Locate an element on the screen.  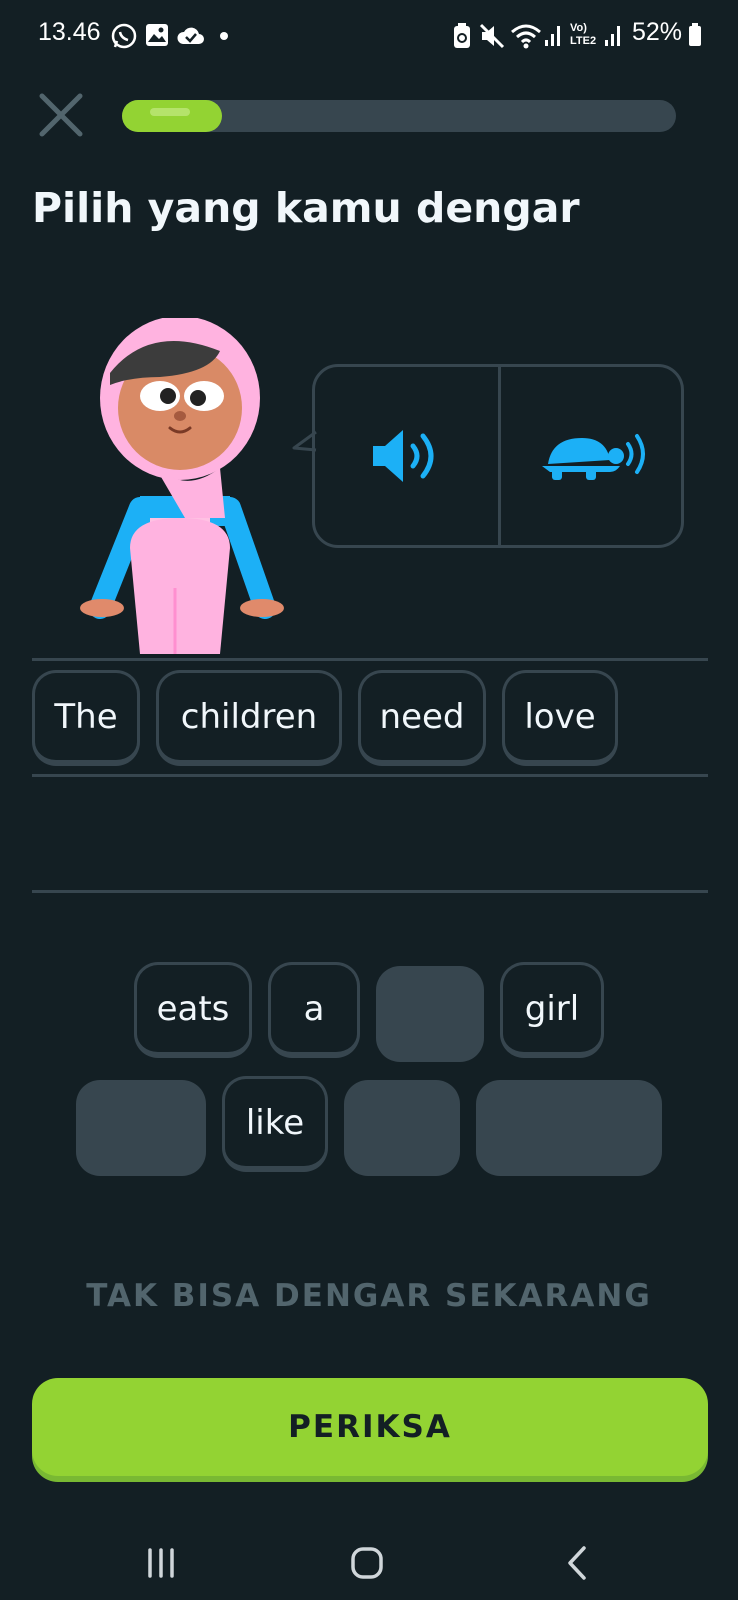
lesson-progress-bar is located at coordinates (399, 116).